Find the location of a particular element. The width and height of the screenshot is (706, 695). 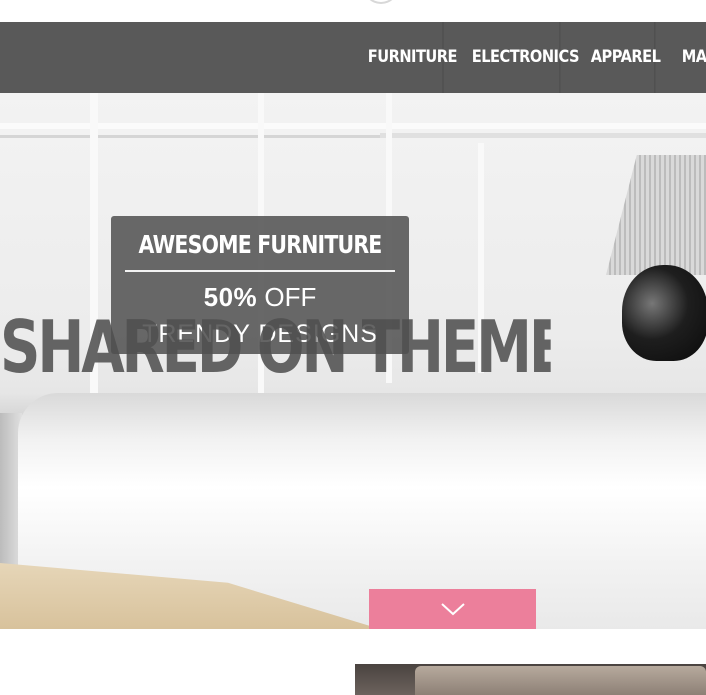

nav-item-electronics: ELECTRONICS is located at coordinates (518, 57).